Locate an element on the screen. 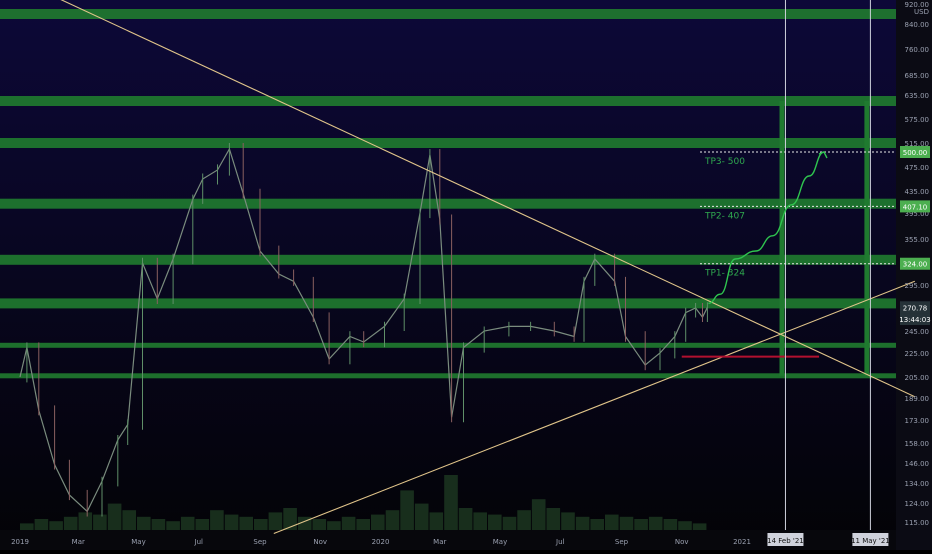 Image resolution: width=932 pixels, height=554 pixels. price-tick: 355.00 is located at coordinates (917, 240).